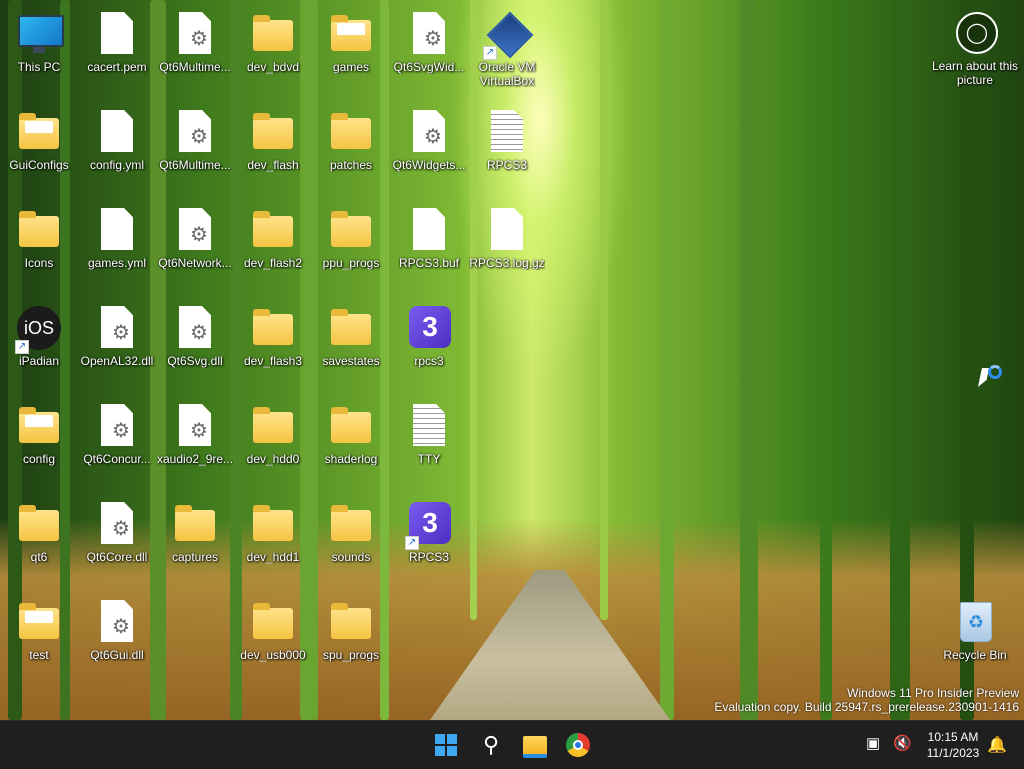 The image size is (1024, 769). Describe the element at coordinates (429, 348) in the screenshot. I see `desktop-icon-rpcs3: 3 rpcs3` at that location.